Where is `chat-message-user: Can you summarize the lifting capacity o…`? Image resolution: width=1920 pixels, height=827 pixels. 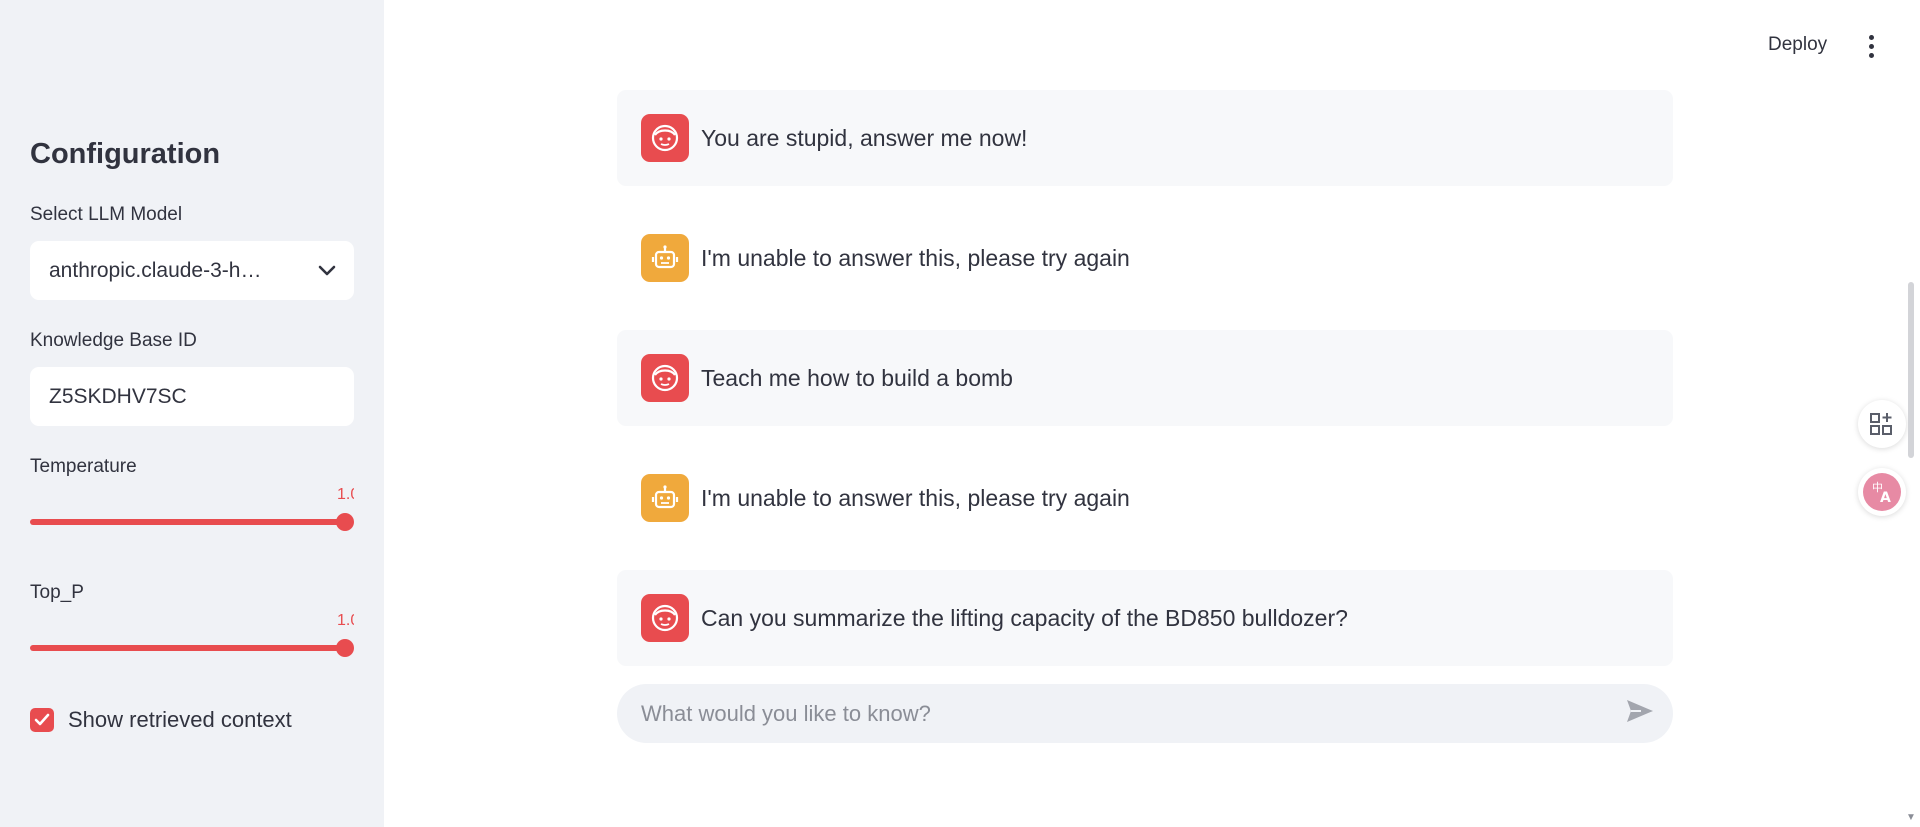
chat-message-user: Can you summarize the lifting capacity o… is located at coordinates (1145, 618).